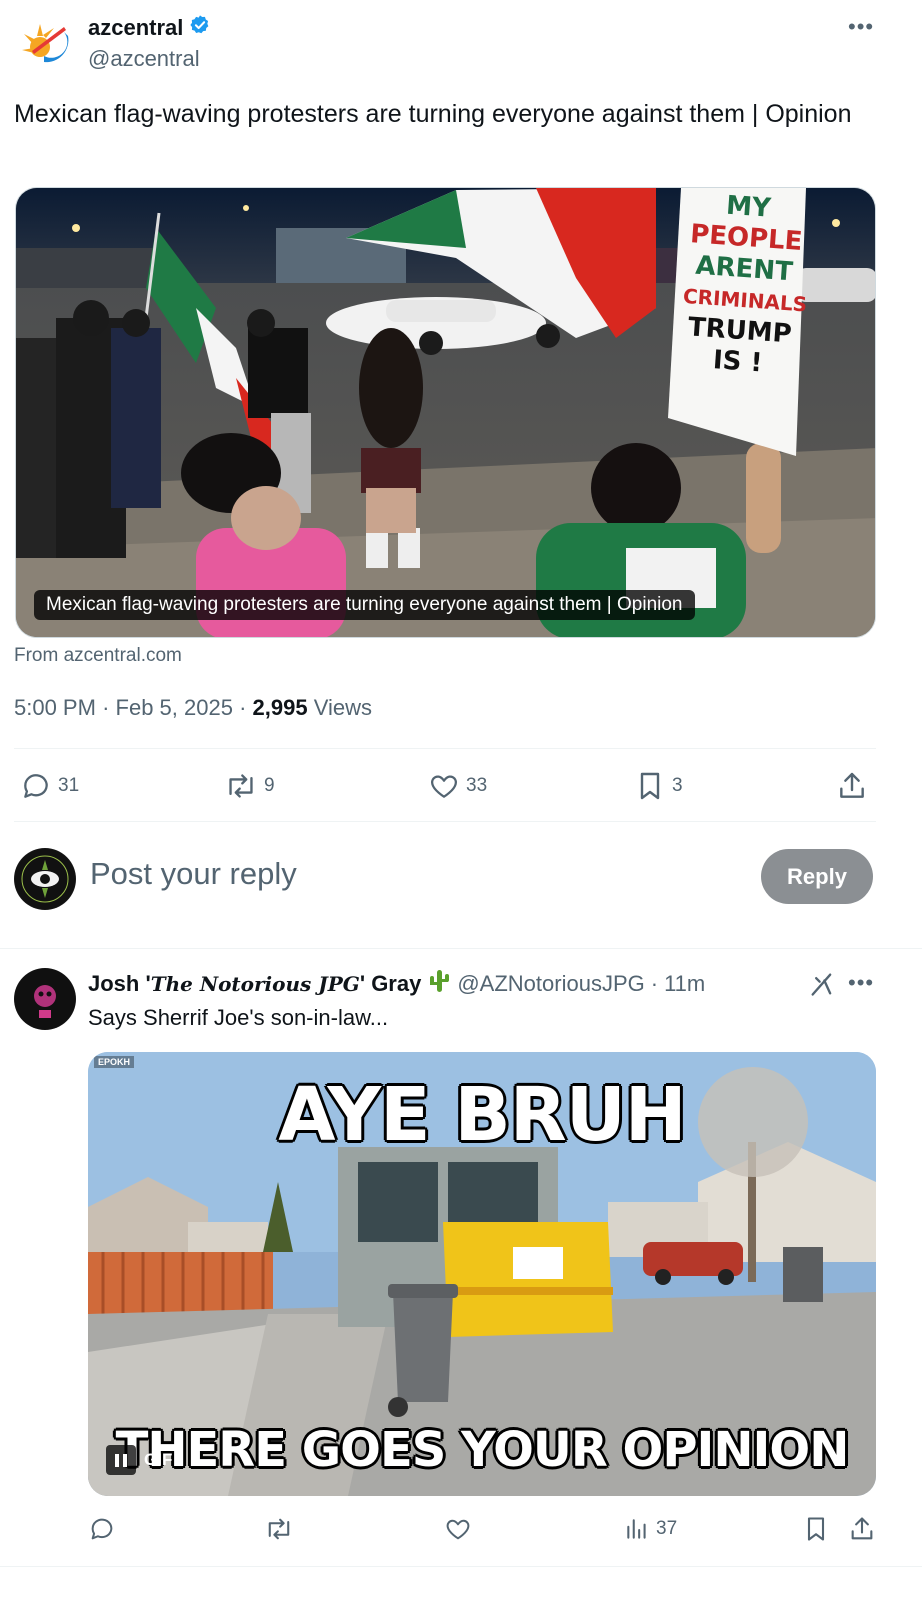 This screenshot has width=922, height=1600. I want to click on author-handle: @azcentral, so click(144, 59).